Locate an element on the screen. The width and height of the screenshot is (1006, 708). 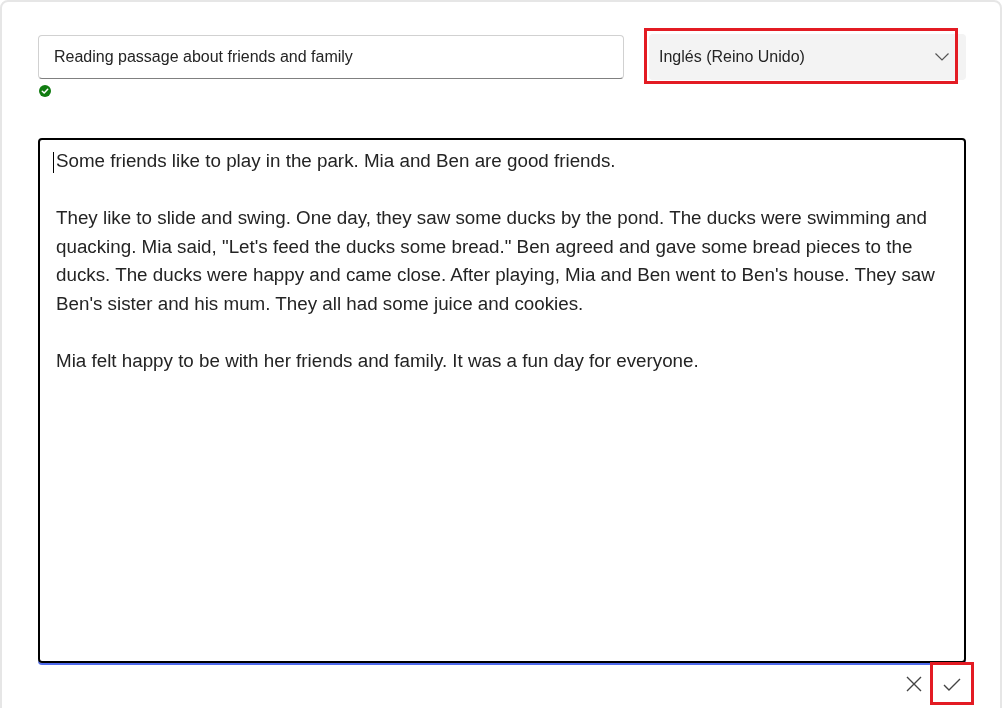
close-icon is located at coordinates (914, 684).